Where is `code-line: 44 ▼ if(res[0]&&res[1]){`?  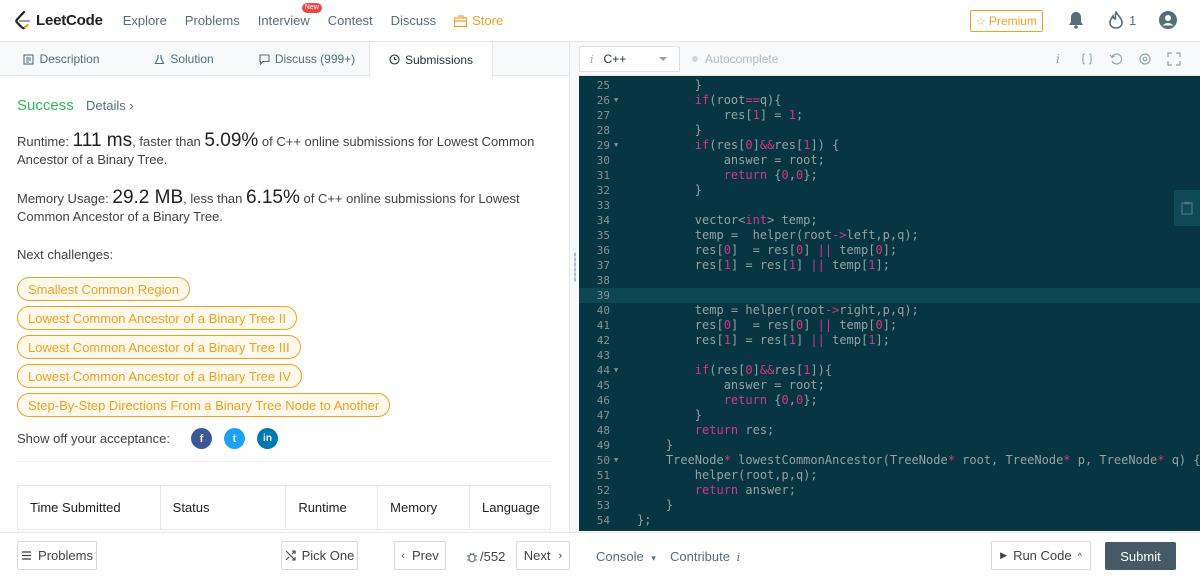 code-line: 44 ▼ if(res[0]&&res[1]){ is located at coordinates (889, 370).